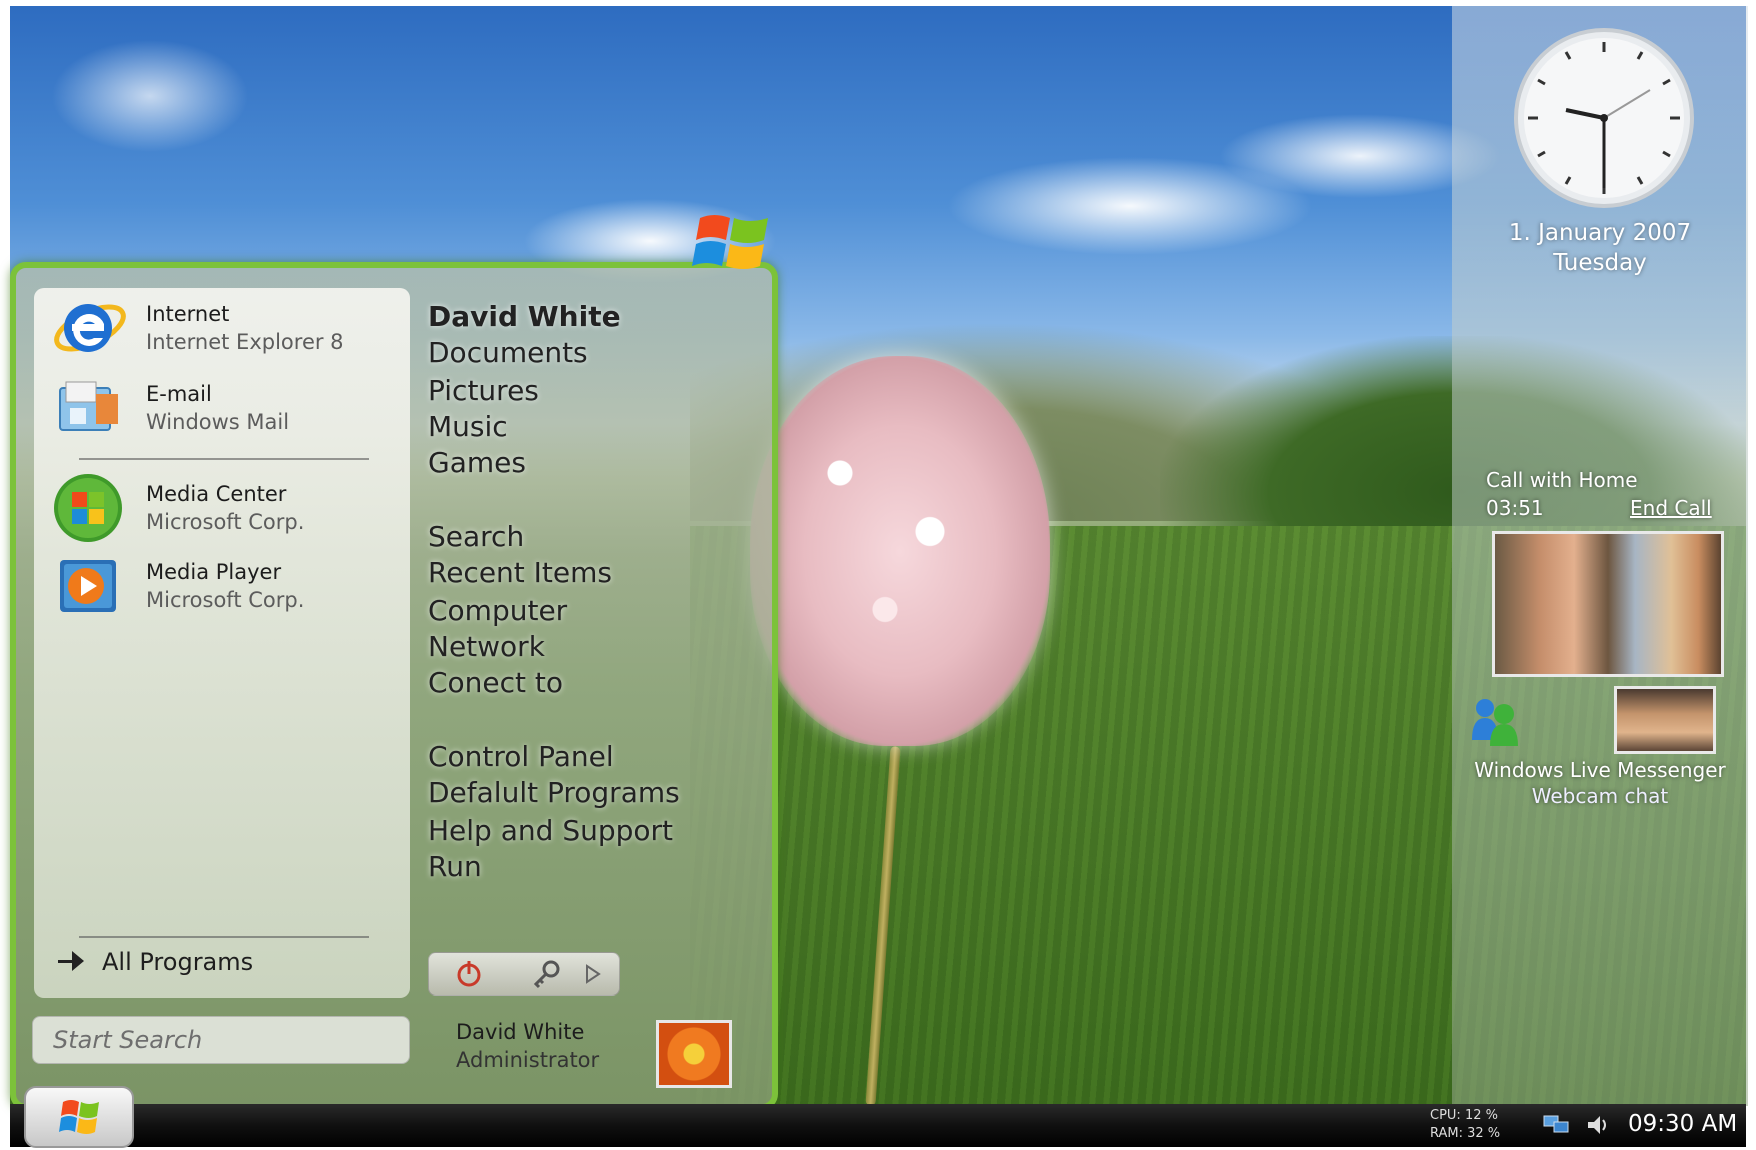 This screenshot has height=1150, width=1756. I want to click on program-media-center: Media Center Microsoft Corp., so click(228, 508).